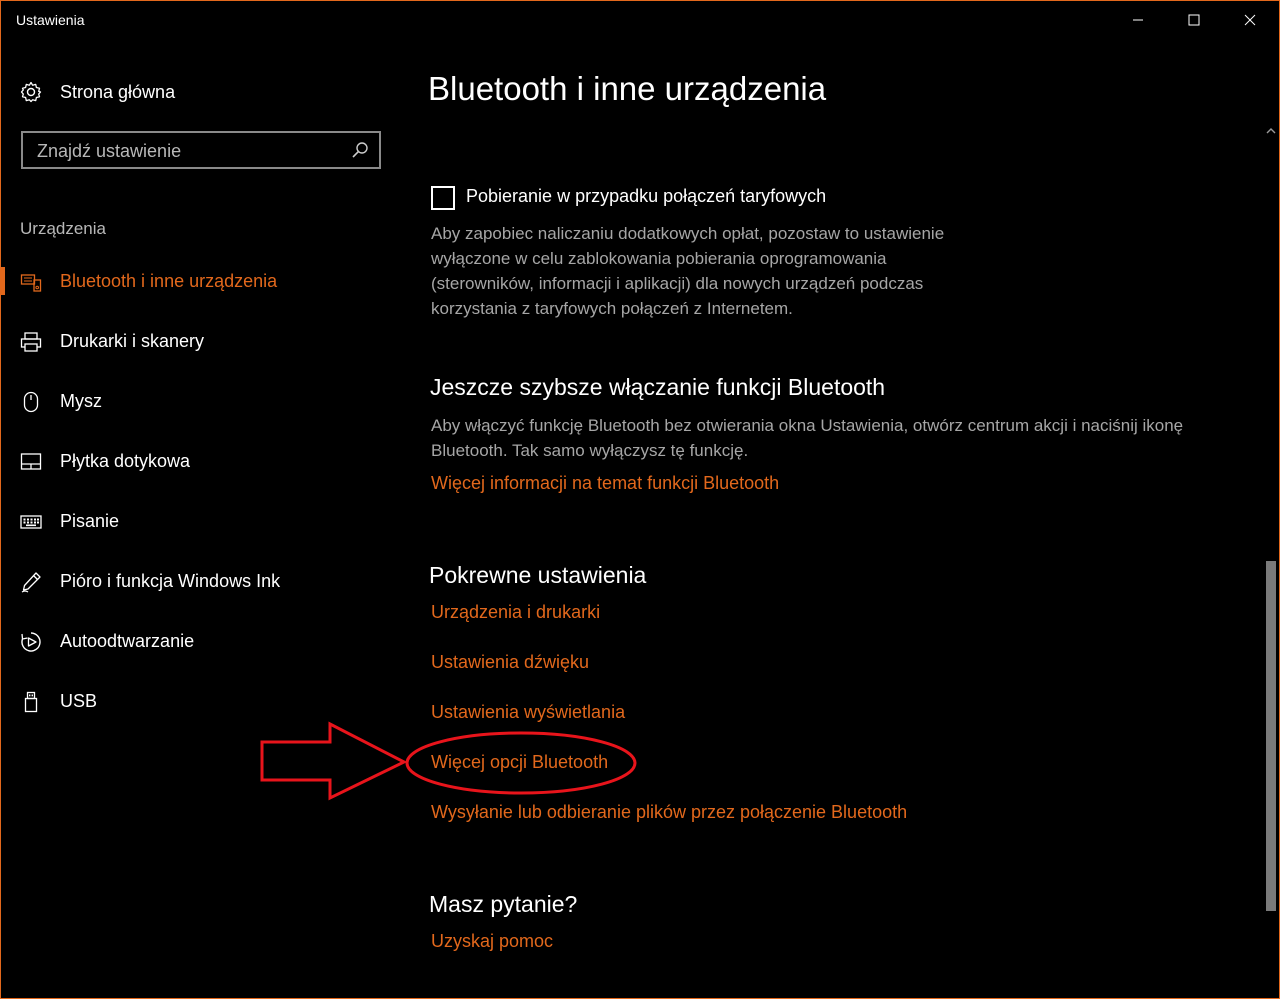 The height and width of the screenshot is (999, 1280). Describe the element at coordinates (443, 198) in the screenshot. I see `metered-download-checkbox` at that location.